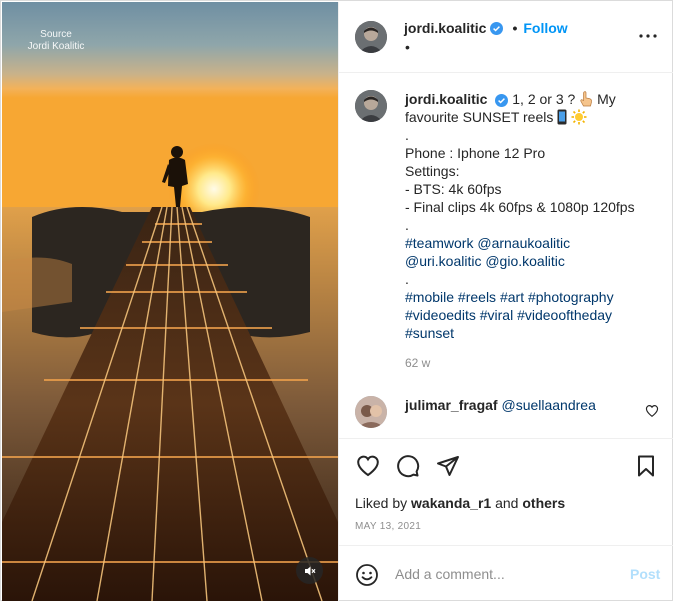  What do you see at coordinates (451, 503) in the screenshot?
I see `liked-user-link: wakanda_r1` at bounding box center [451, 503].